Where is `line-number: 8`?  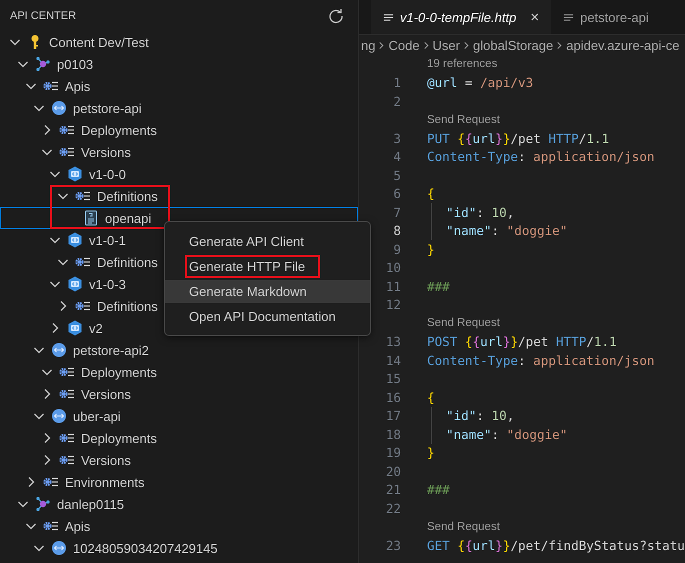 line-number: 8 is located at coordinates (397, 230).